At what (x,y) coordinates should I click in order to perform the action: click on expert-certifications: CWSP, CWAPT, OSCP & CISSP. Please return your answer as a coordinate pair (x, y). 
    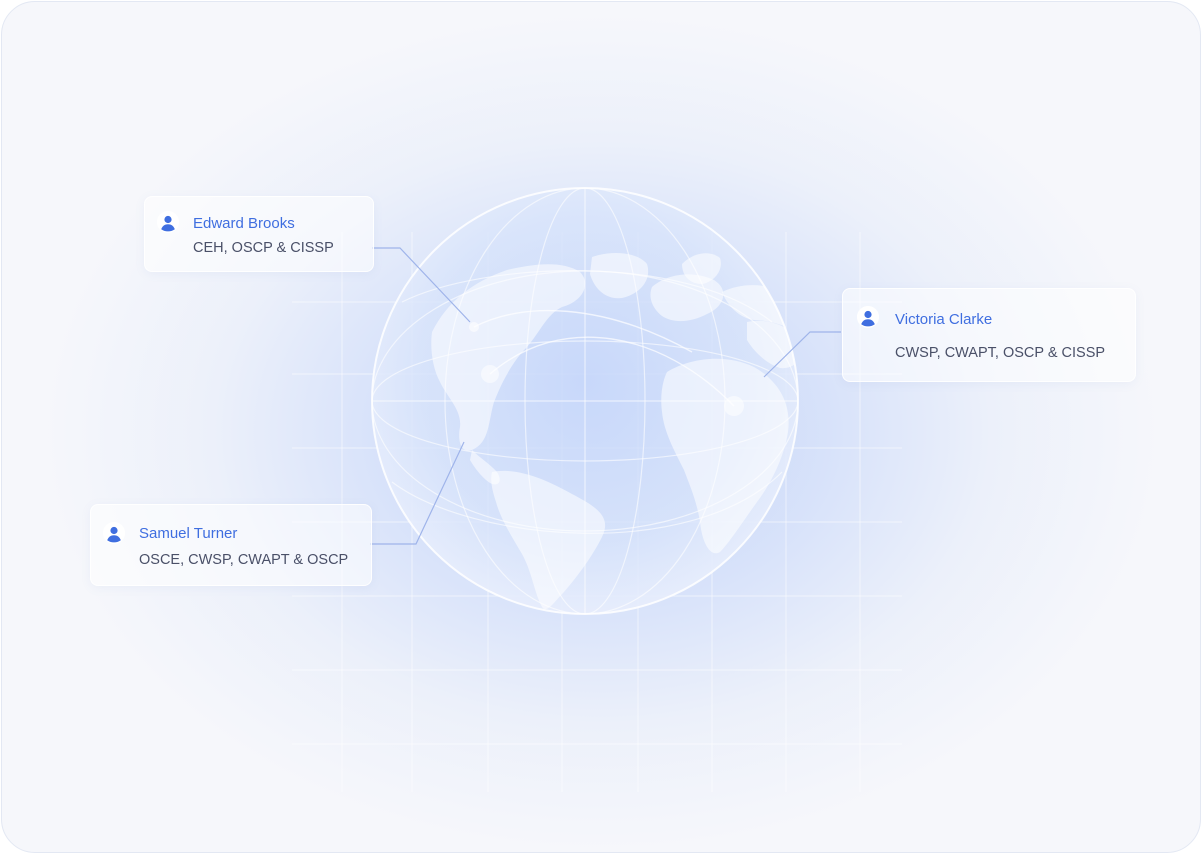
    Looking at the image, I should click on (1000, 353).